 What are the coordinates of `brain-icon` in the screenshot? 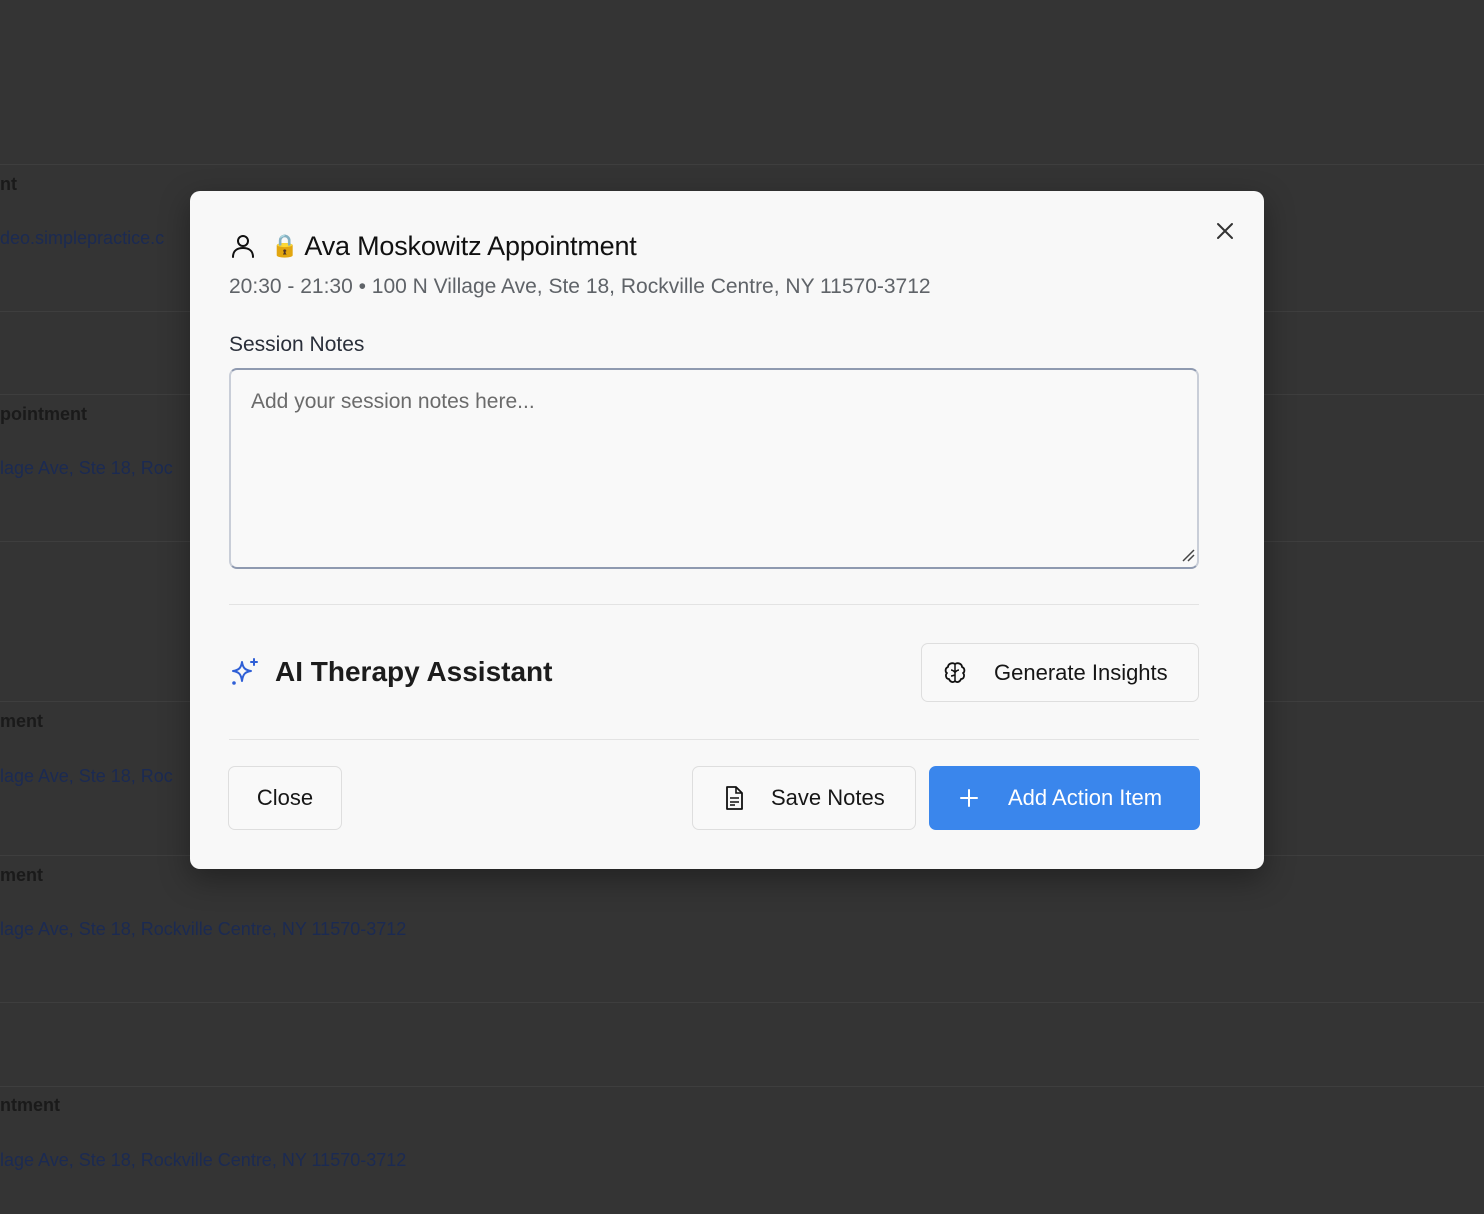 It's located at (955, 672).